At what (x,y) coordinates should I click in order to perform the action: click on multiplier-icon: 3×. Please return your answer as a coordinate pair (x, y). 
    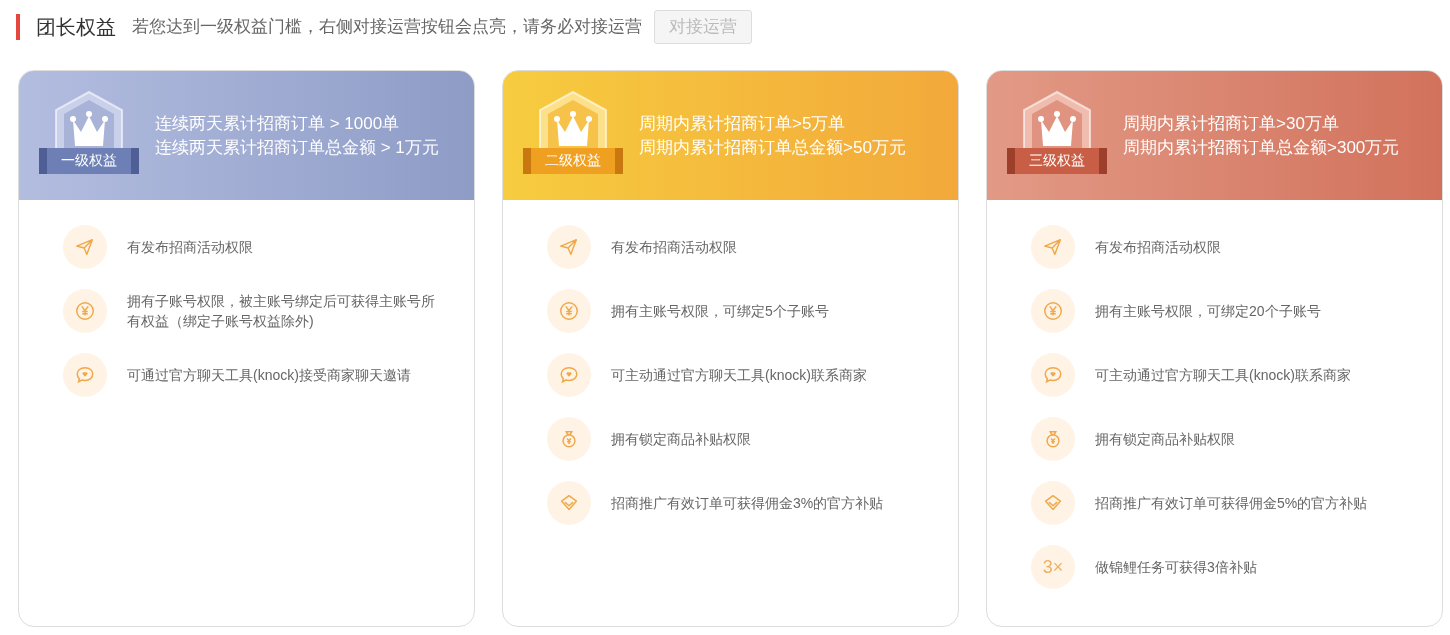
    Looking at the image, I should click on (1053, 567).